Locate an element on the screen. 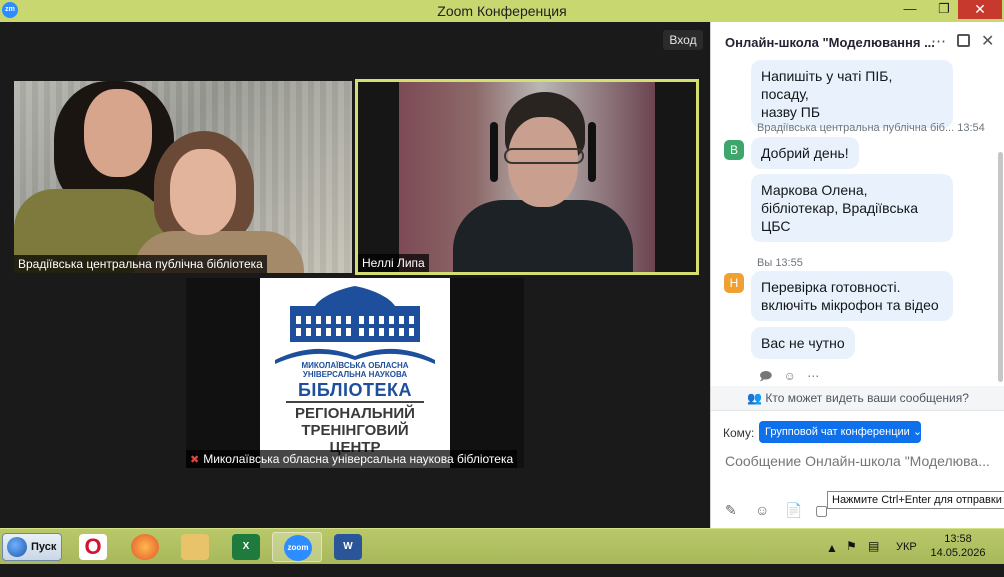 Image resolution: width=1004 pixels, height=577 pixels. start-button: Пуск is located at coordinates (32, 547).